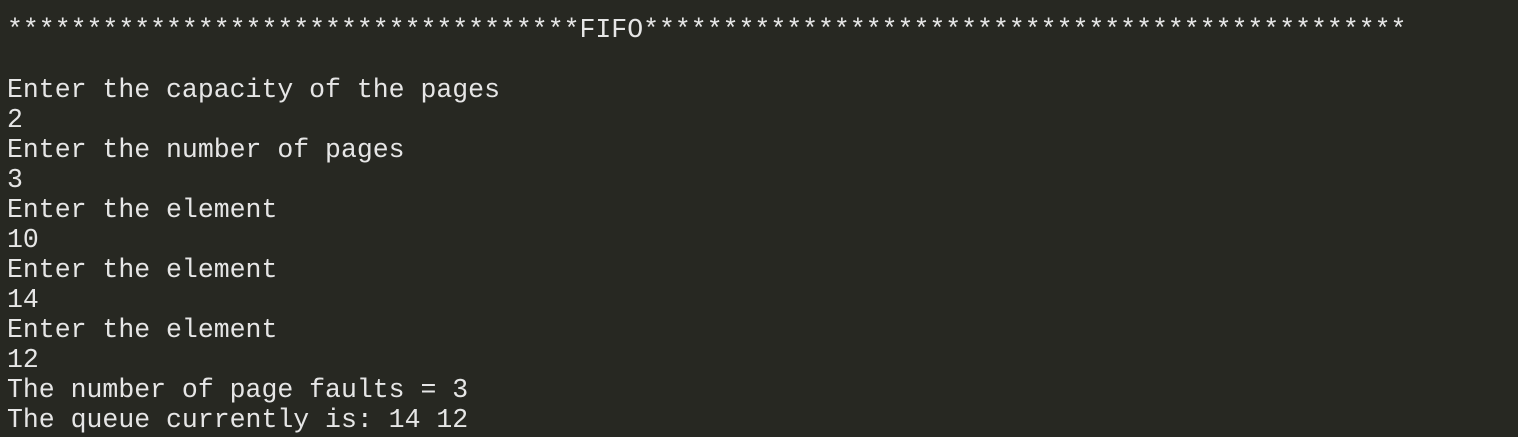 This screenshot has width=1518, height=437. Describe the element at coordinates (238, 420) in the screenshot. I see `queue-result: The queue currently is: 14 12` at that location.